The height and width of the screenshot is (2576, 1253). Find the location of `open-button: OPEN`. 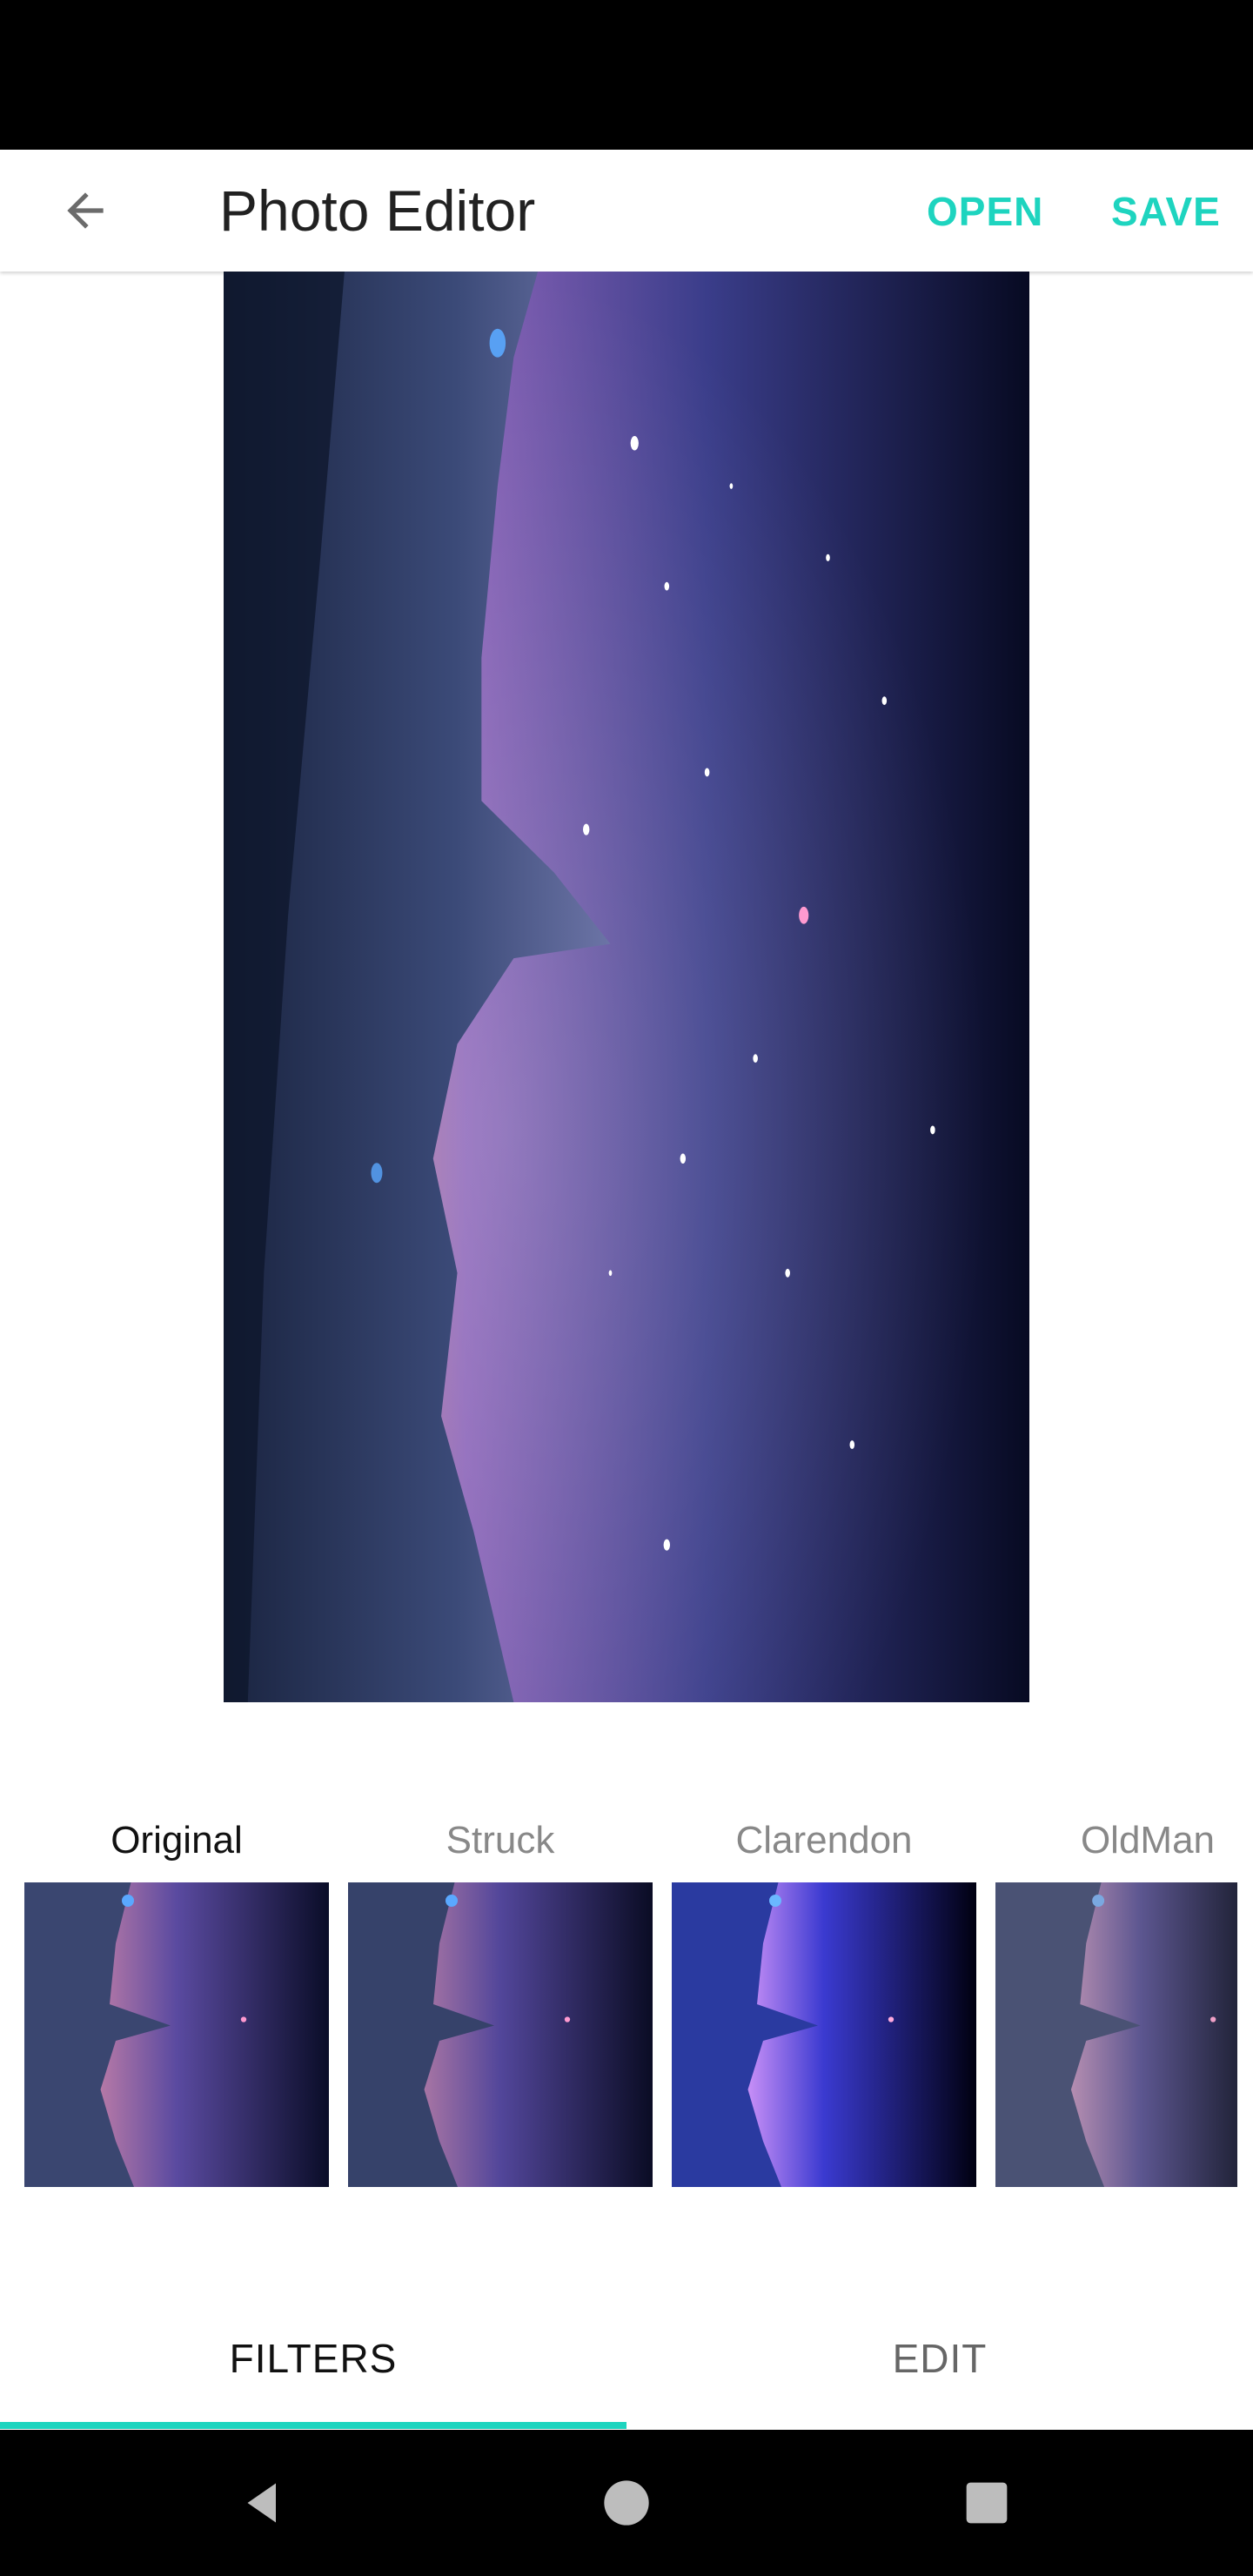

open-button: OPEN is located at coordinates (985, 211).